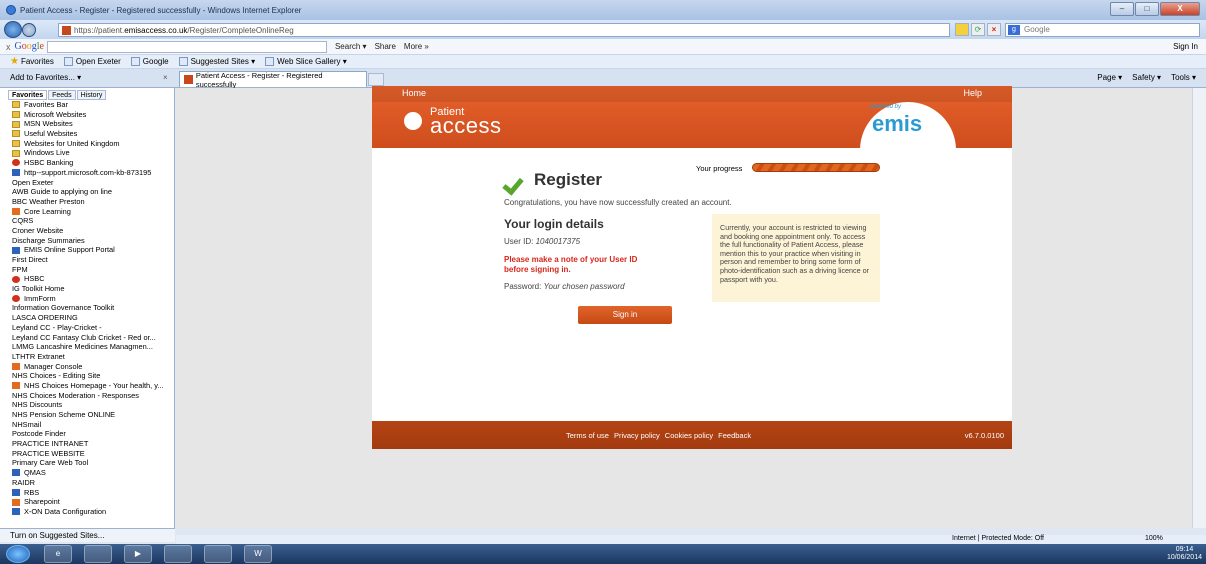  I want to click on favorites-list-item: NHS Choices Moderation - Responses, so click(196, 287).